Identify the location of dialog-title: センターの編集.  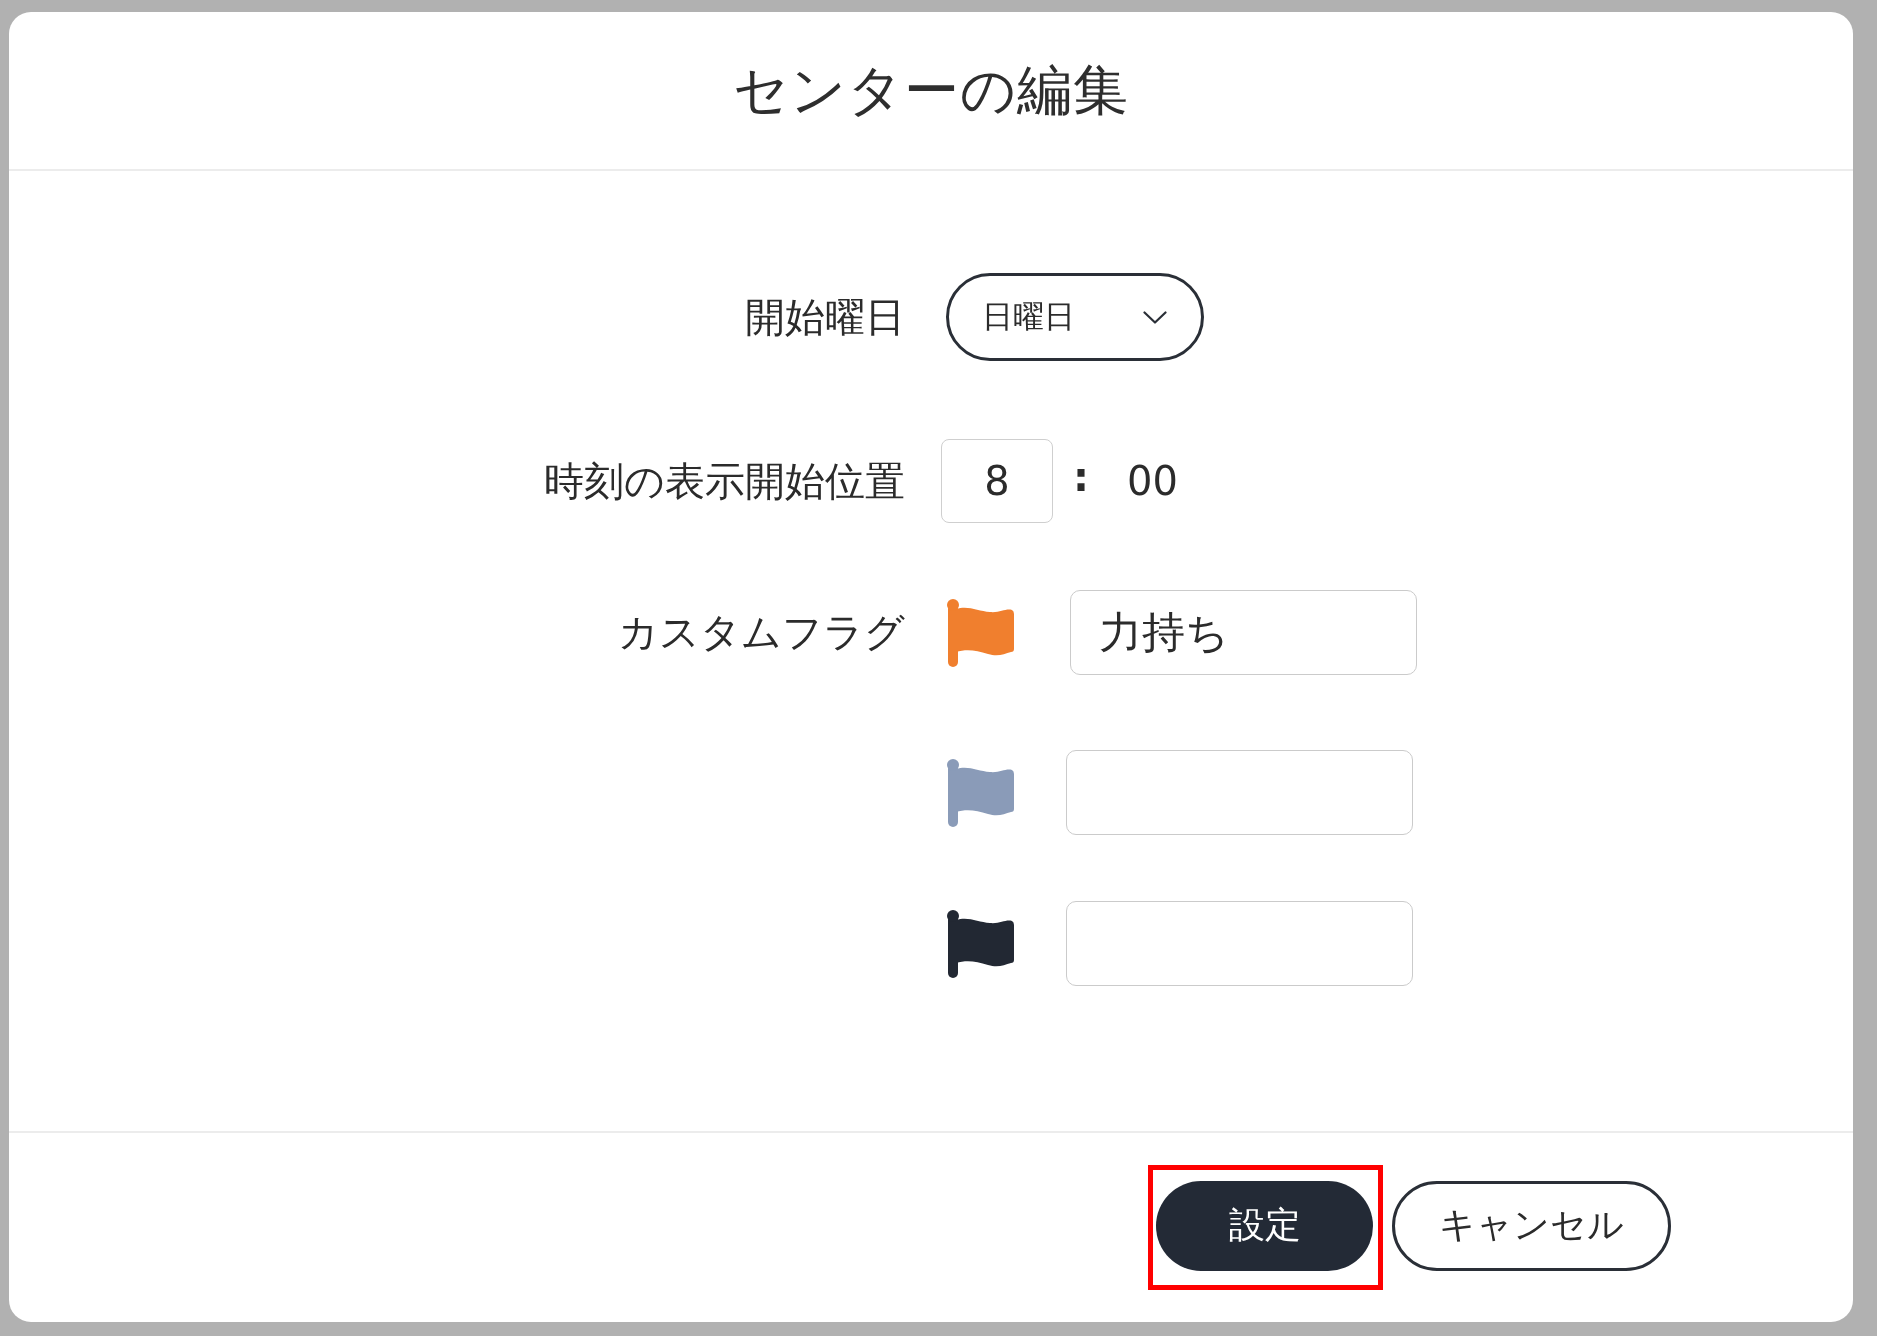
(931, 90).